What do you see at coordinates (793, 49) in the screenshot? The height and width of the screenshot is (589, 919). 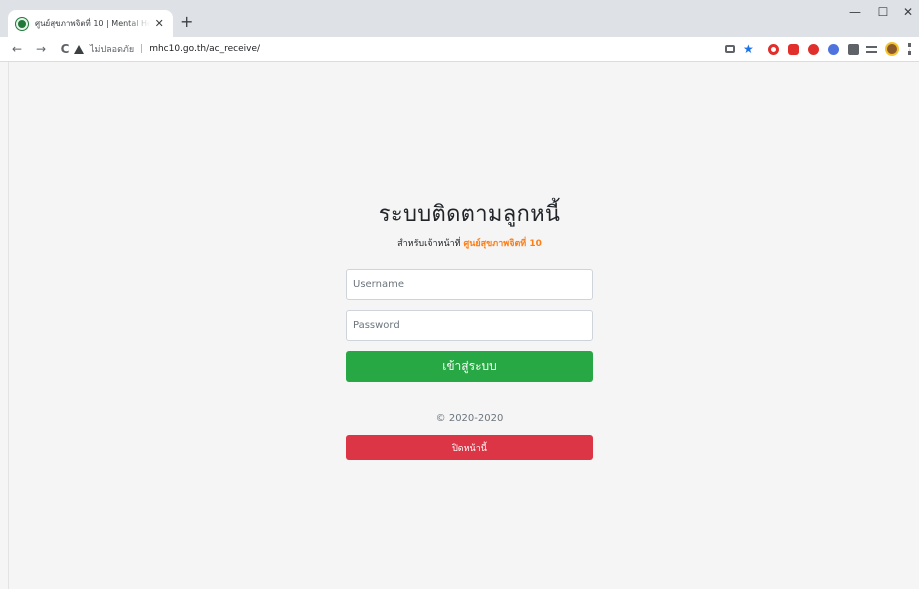 I see `screencast-icon` at bounding box center [793, 49].